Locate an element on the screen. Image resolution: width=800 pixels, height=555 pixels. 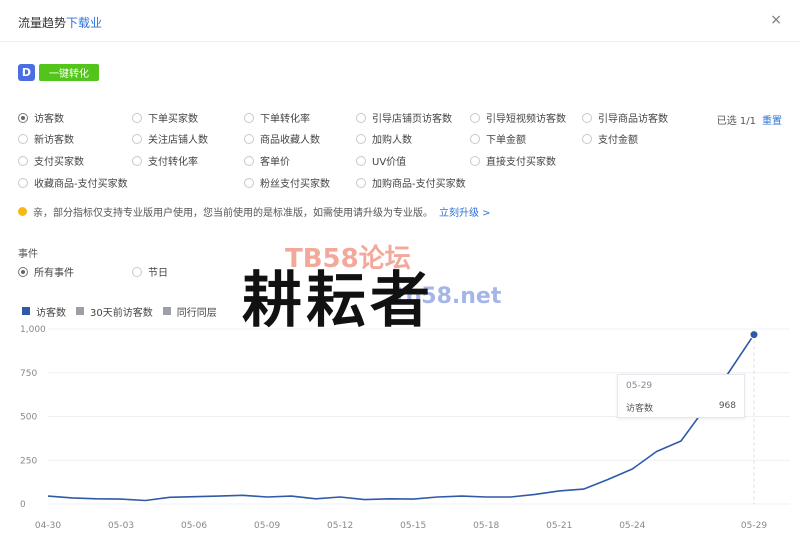
metric-option: 支付买家数 is located at coordinates (51, 160).